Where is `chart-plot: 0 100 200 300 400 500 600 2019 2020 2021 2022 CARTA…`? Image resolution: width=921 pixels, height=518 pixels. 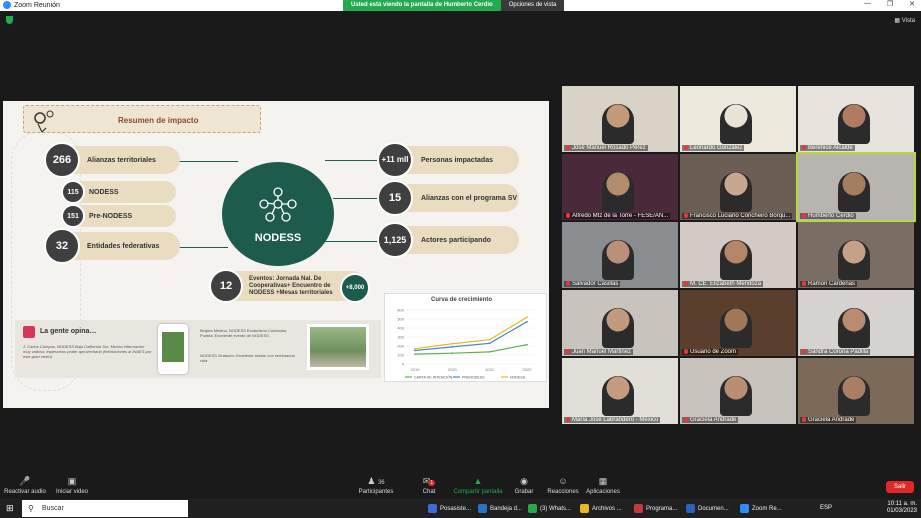
chart-plot: 0 100 200 300 400 500 600 2019 2020 2021 2022 CARTA… is located at coordinates (466, 344).